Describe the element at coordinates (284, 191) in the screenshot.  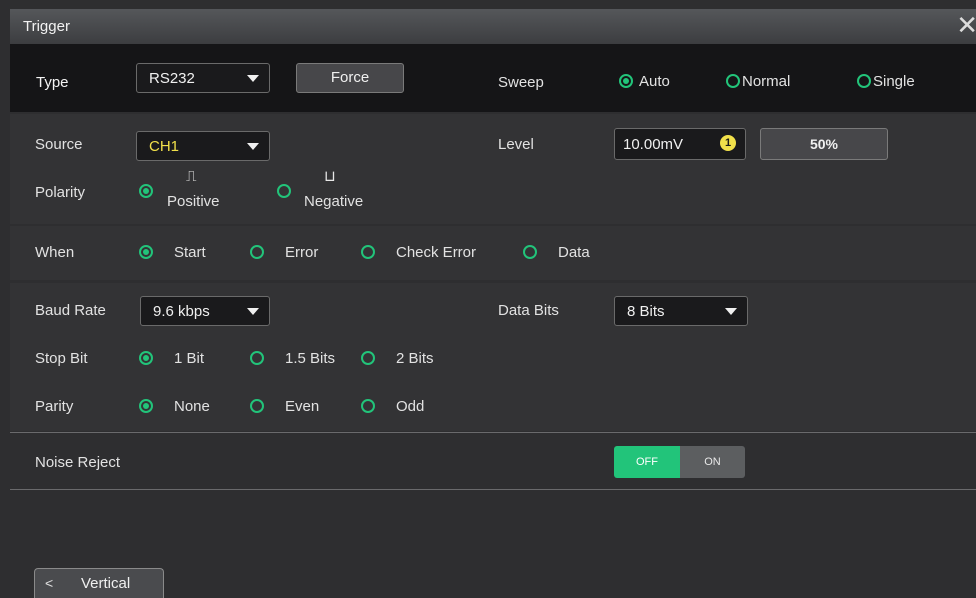
I see `polarity-negative-radio` at that location.